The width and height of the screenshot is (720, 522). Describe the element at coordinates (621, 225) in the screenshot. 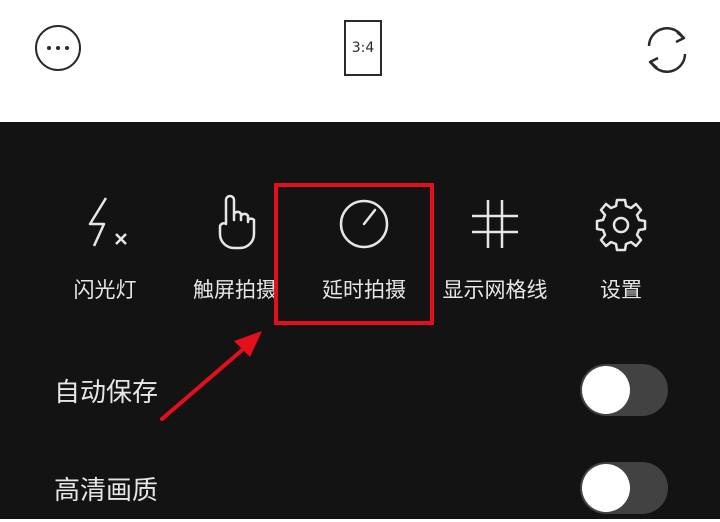

I see `gear-icon` at that location.